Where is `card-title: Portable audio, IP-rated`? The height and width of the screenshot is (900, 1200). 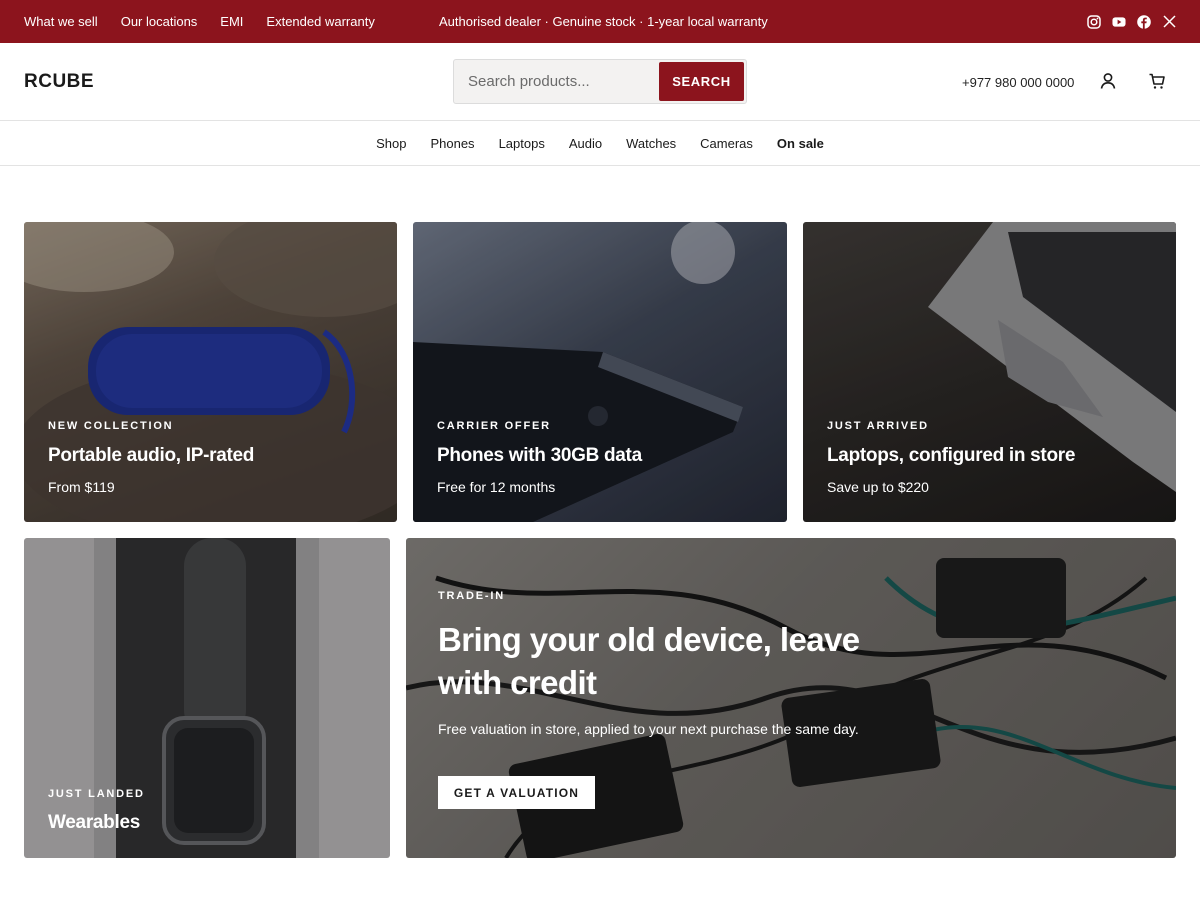 card-title: Portable audio, IP-rated is located at coordinates (151, 455).